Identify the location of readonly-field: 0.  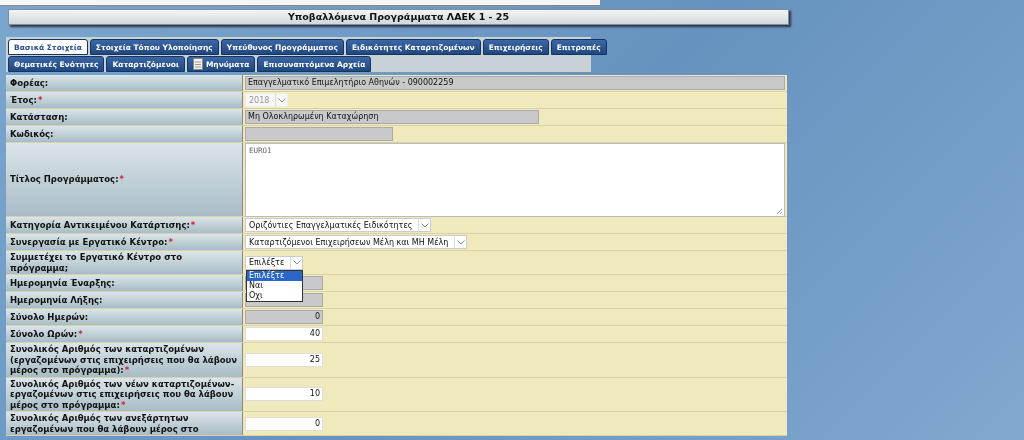
(284, 317).